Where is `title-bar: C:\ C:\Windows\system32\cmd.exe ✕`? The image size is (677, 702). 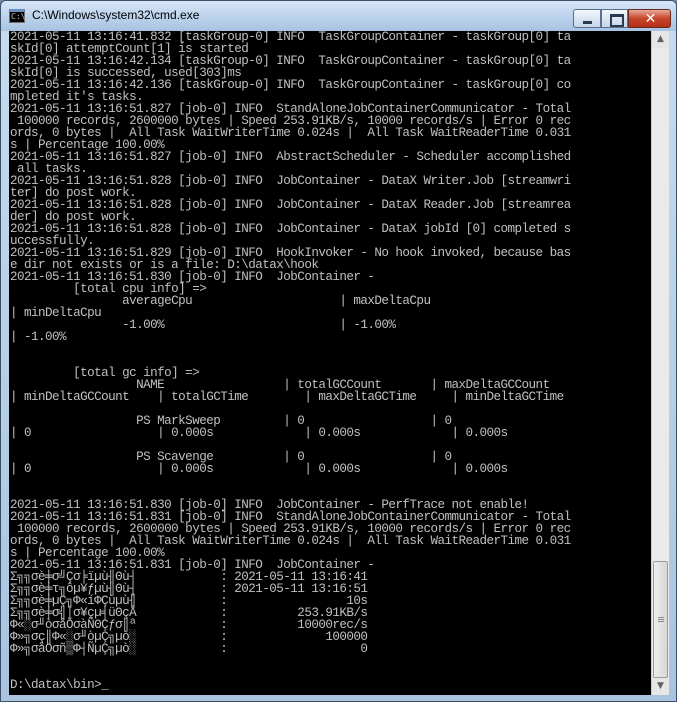 title-bar: C:\ C:\Windows\system32\cmd.exe ✕ is located at coordinates (338, 16).